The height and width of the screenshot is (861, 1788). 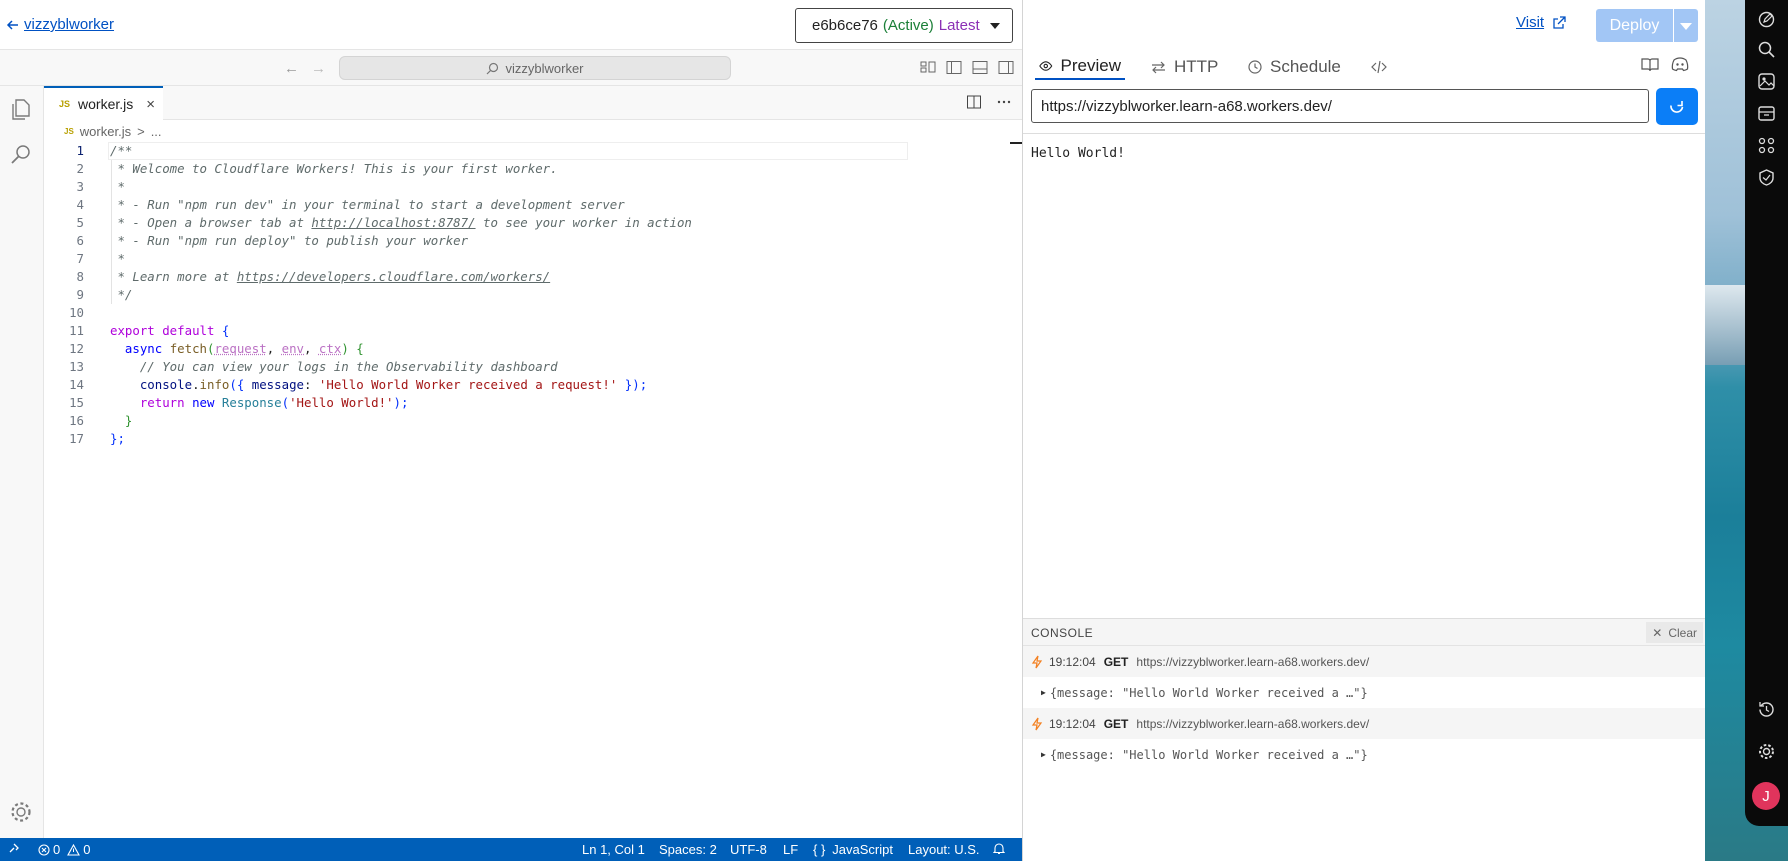 What do you see at coordinates (57, 849) in the screenshot?
I see `error-count: 0` at bounding box center [57, 849].